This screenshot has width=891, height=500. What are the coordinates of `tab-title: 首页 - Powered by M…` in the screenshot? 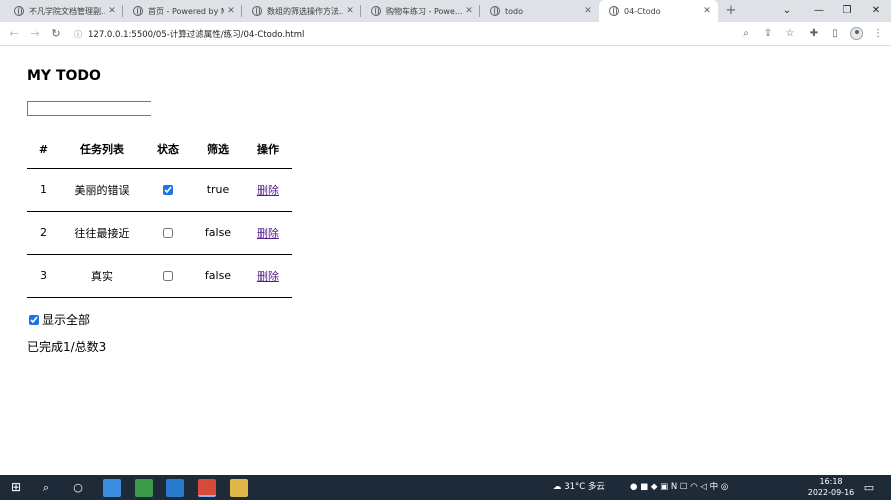 It's located at (186, 11).